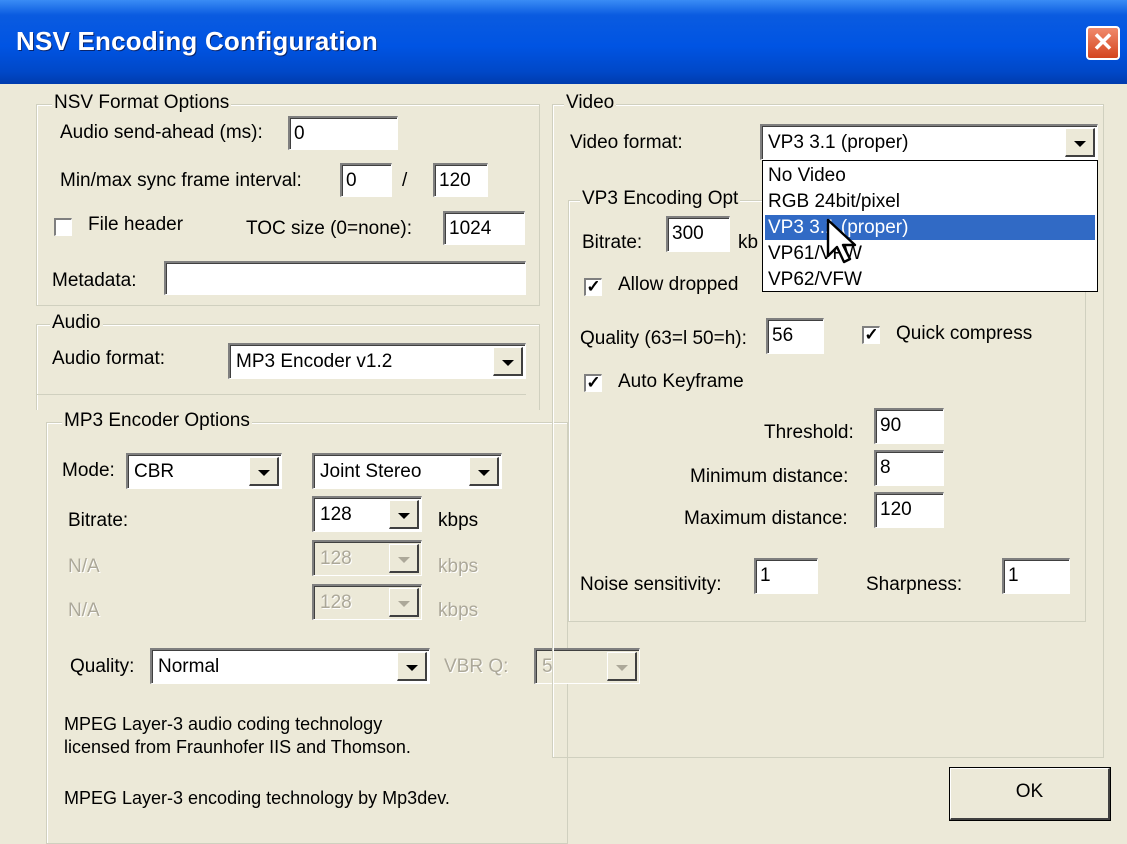  I want to click on vp3-quality-label: Quality (63=l 50=h):, so click(663, 338).